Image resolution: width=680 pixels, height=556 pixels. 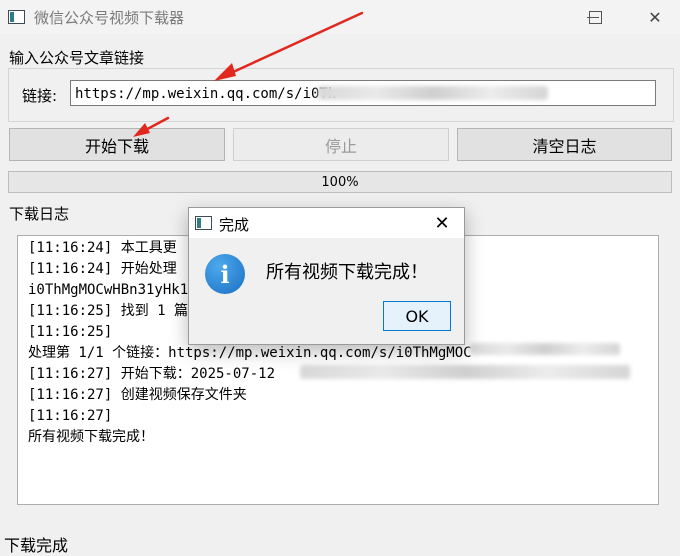 What do you see at coordinates (77, 58) in the screenshot?
I see `group-label: 输入公众号文章链接` at bounding box center [77, 58].